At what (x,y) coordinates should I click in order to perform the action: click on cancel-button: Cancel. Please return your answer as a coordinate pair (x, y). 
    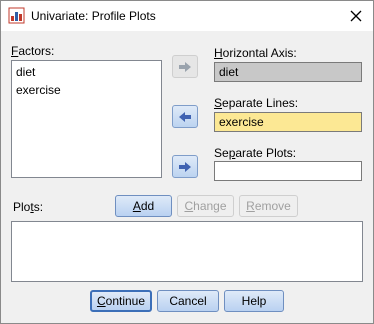
    Looking at the image, I should click on (188, 301).